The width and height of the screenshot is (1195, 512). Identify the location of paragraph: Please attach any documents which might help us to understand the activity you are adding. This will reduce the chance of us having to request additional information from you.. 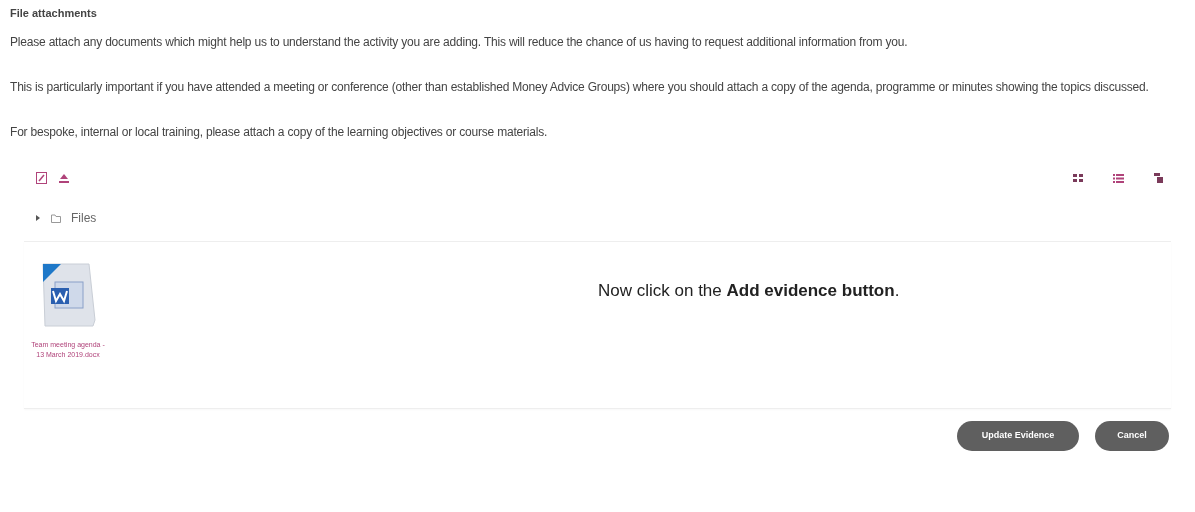
(459, 42).